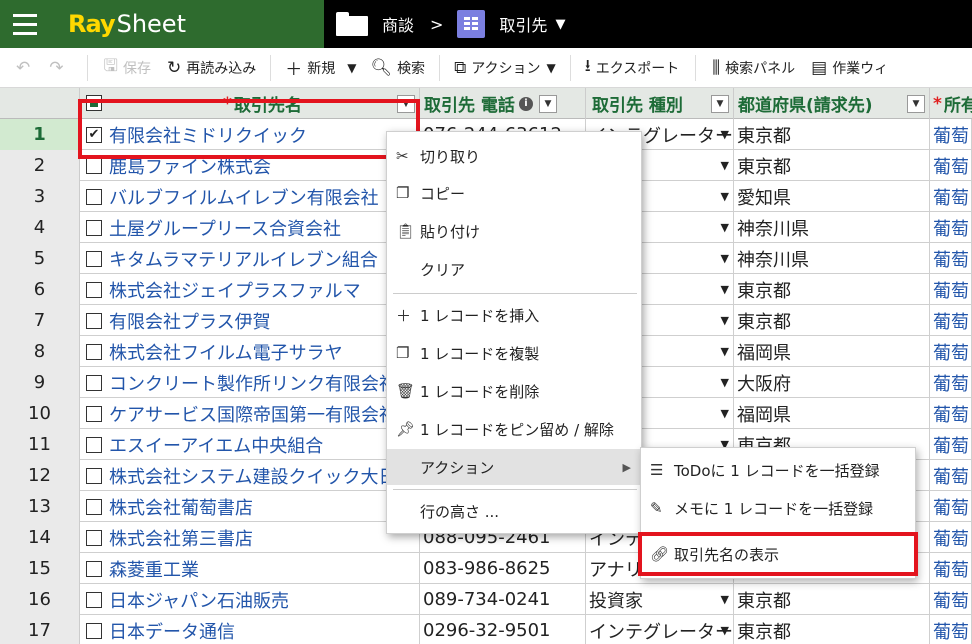 This screenshot has height=644, width=972. I want to click on header-tel: 取引先 電話 i ▼, so click(505, 103).